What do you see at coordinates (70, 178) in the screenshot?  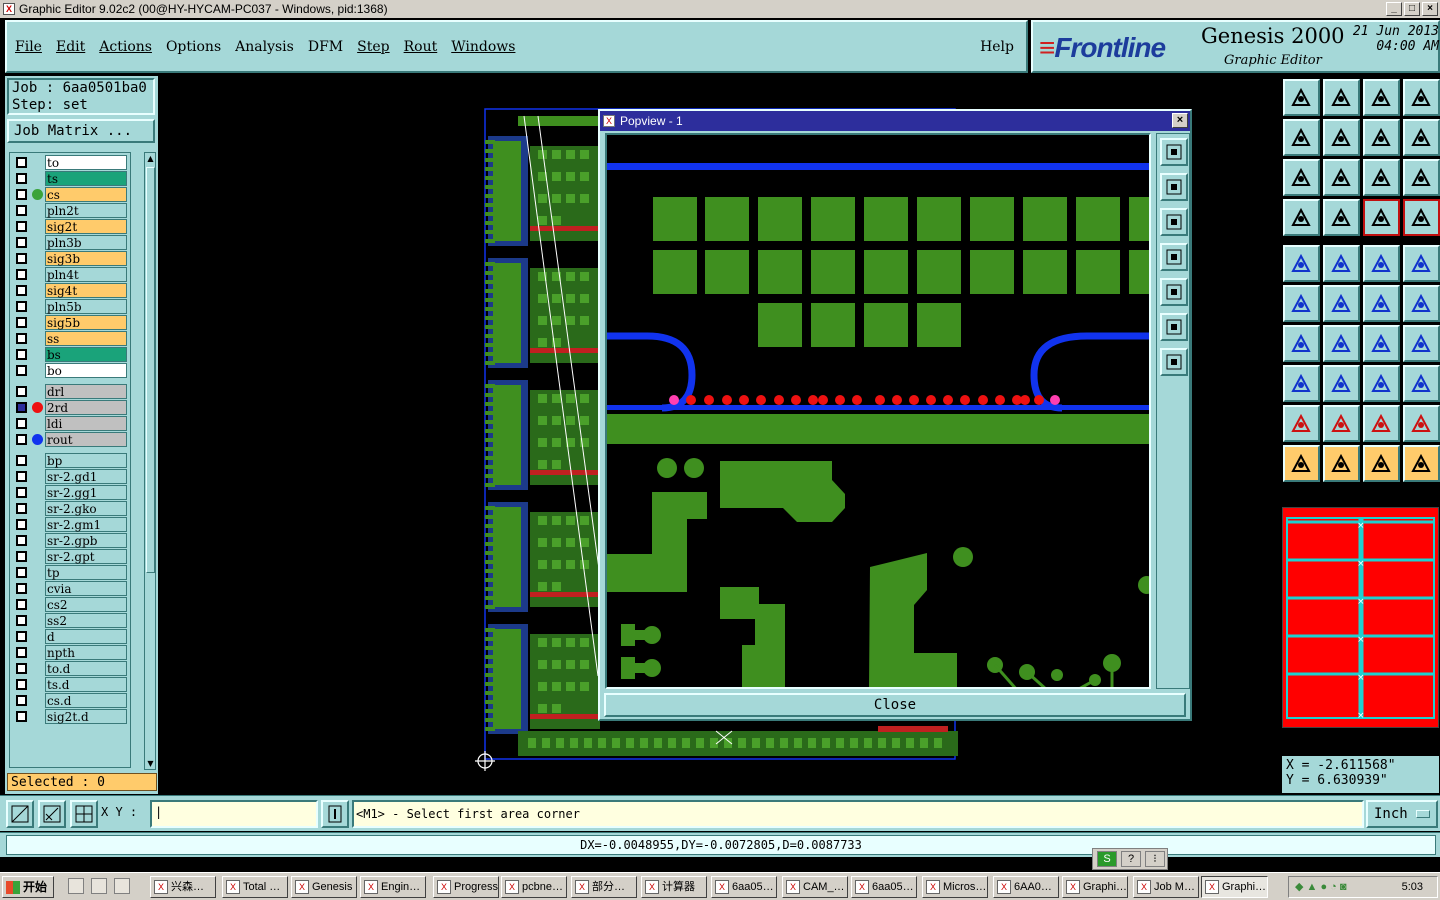 I see `layer-row-ts: ts` at bounding box center [70, 178].